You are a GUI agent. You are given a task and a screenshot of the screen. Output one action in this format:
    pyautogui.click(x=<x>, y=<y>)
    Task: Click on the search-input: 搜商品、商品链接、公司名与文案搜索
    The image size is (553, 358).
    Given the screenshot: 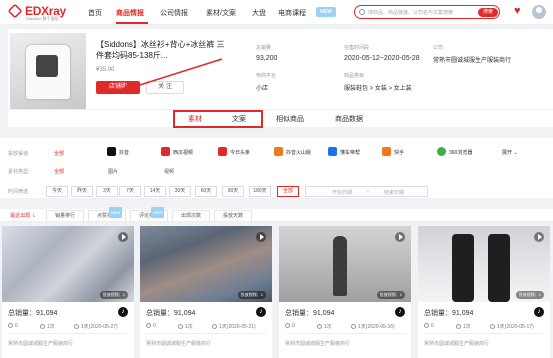 What is the action you would take?
    pyautogui.click(x=410, y=12)
    